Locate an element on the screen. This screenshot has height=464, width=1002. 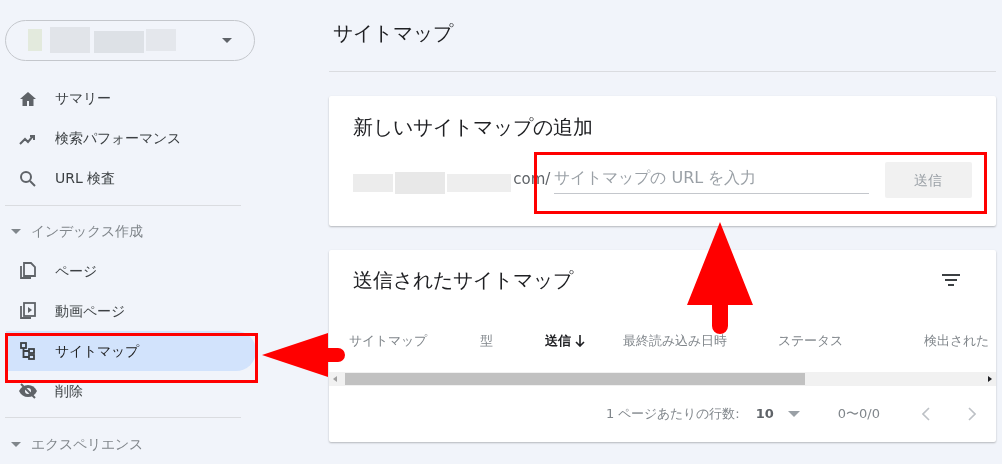
section-heading: インデックス作成 is located at coordinates (87, 232).